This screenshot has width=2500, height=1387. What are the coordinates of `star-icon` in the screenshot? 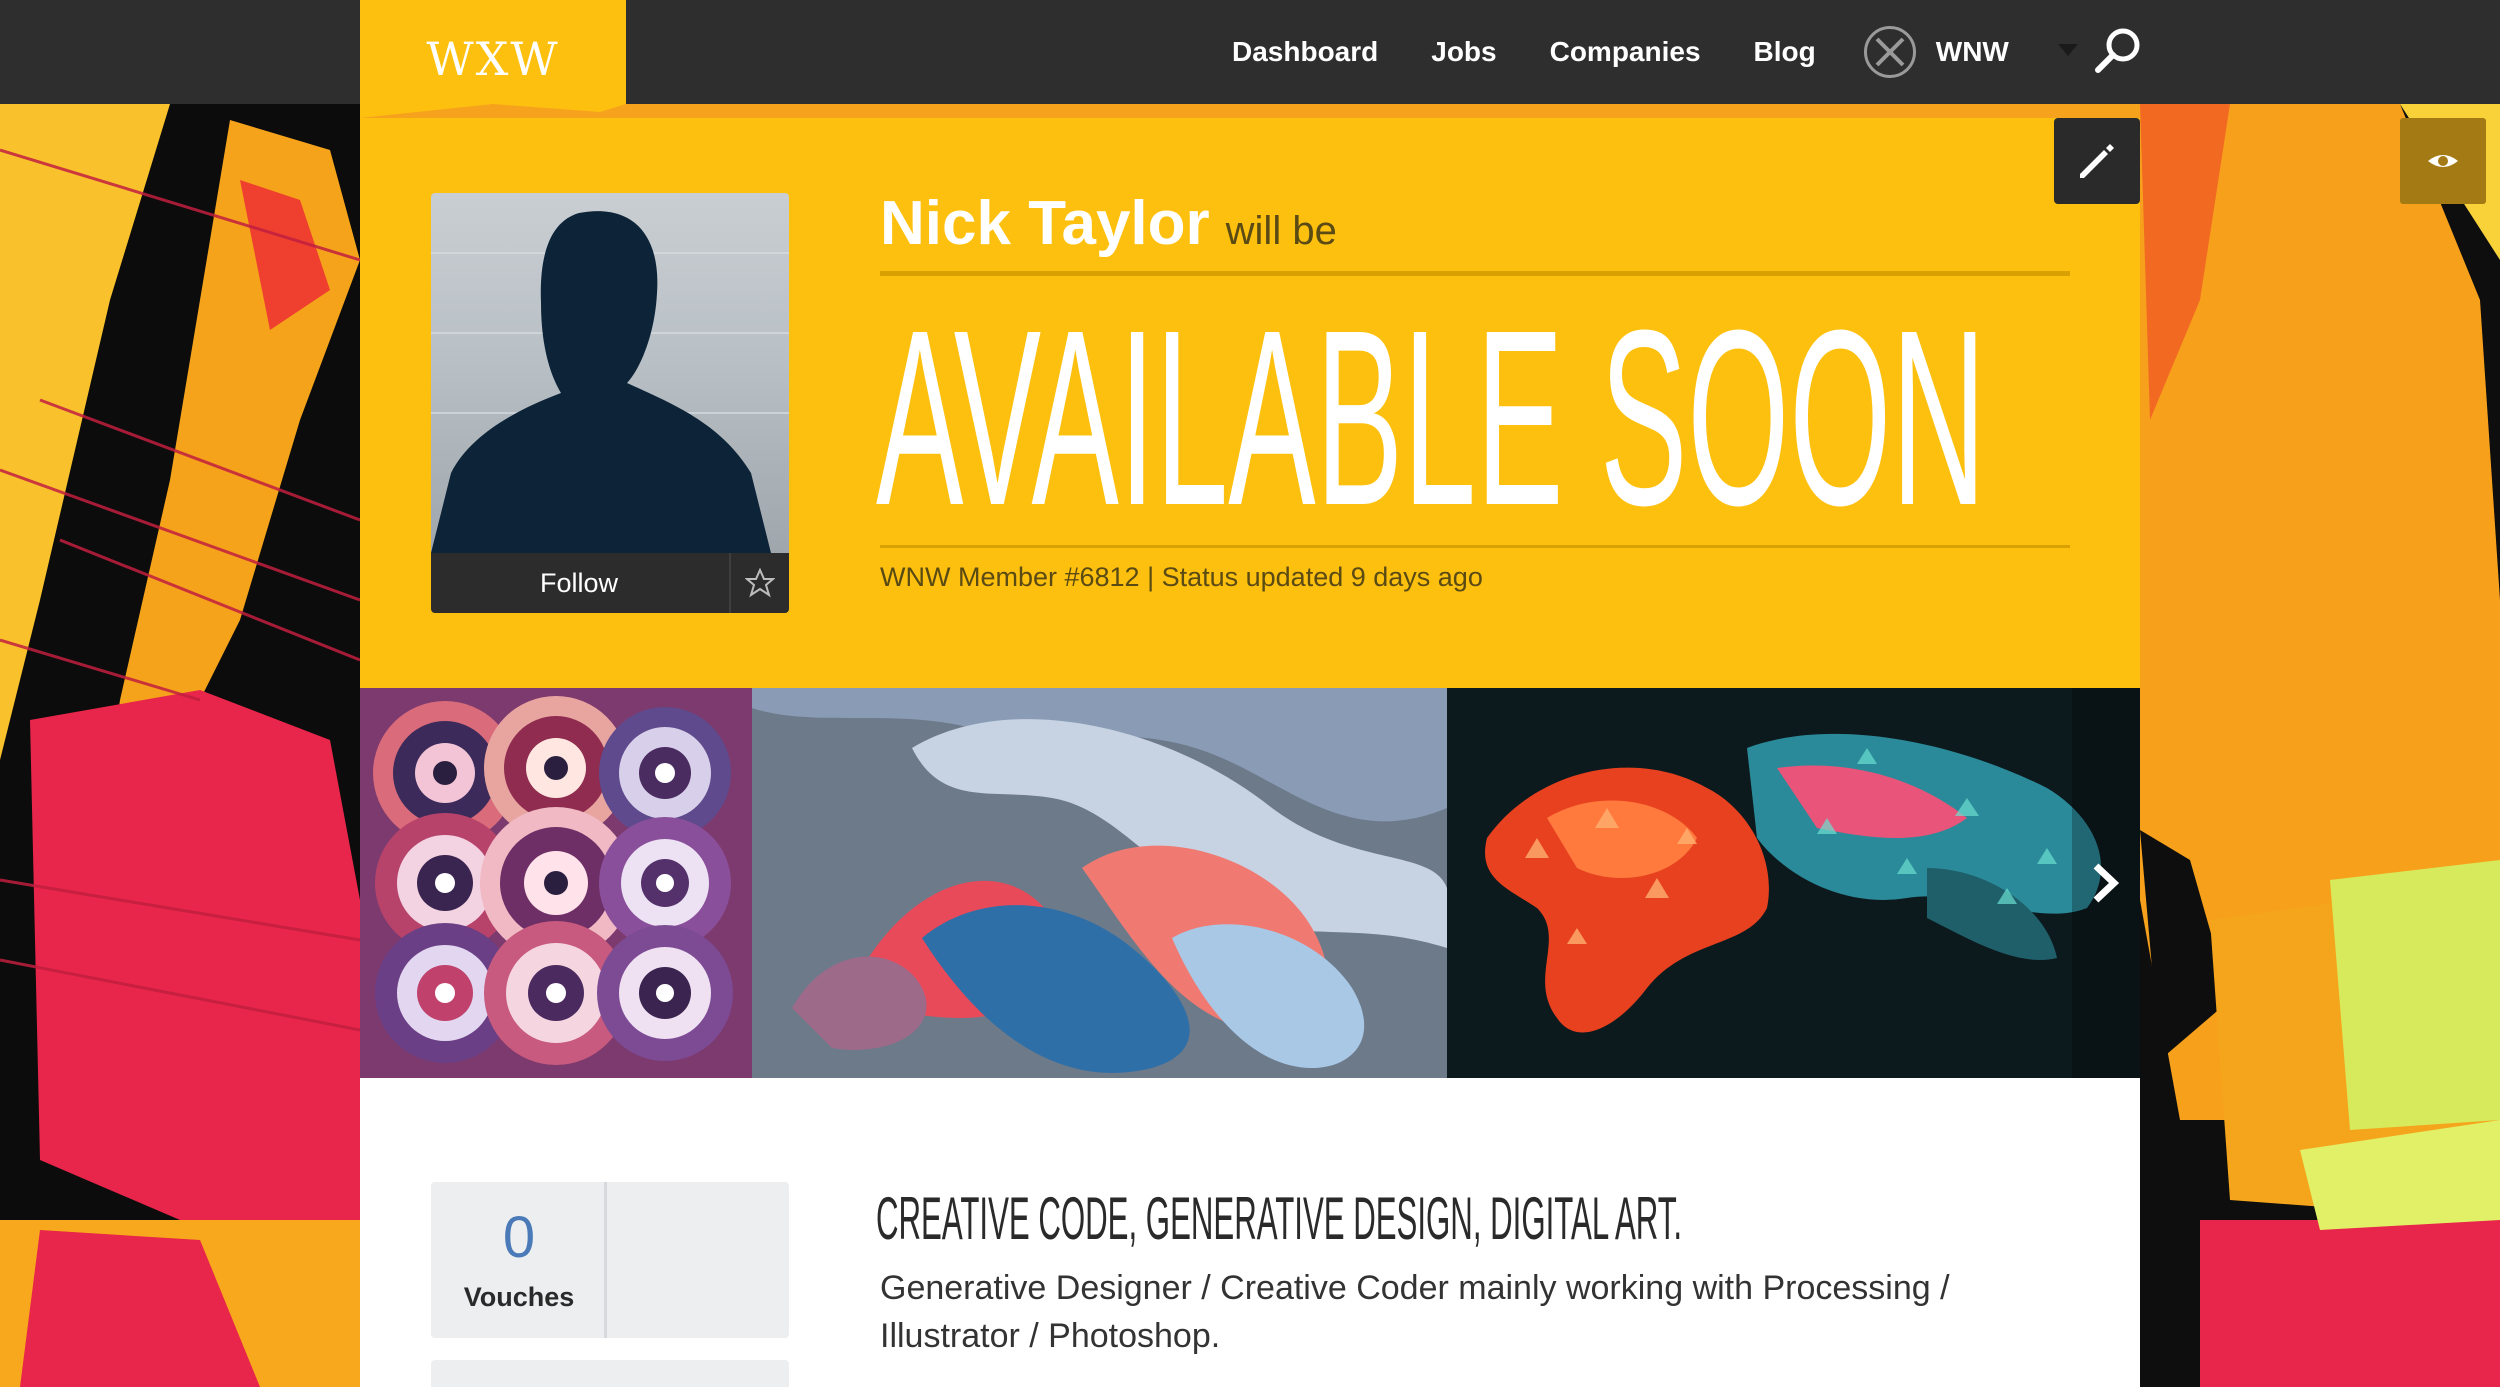 It's located at (760, 583).